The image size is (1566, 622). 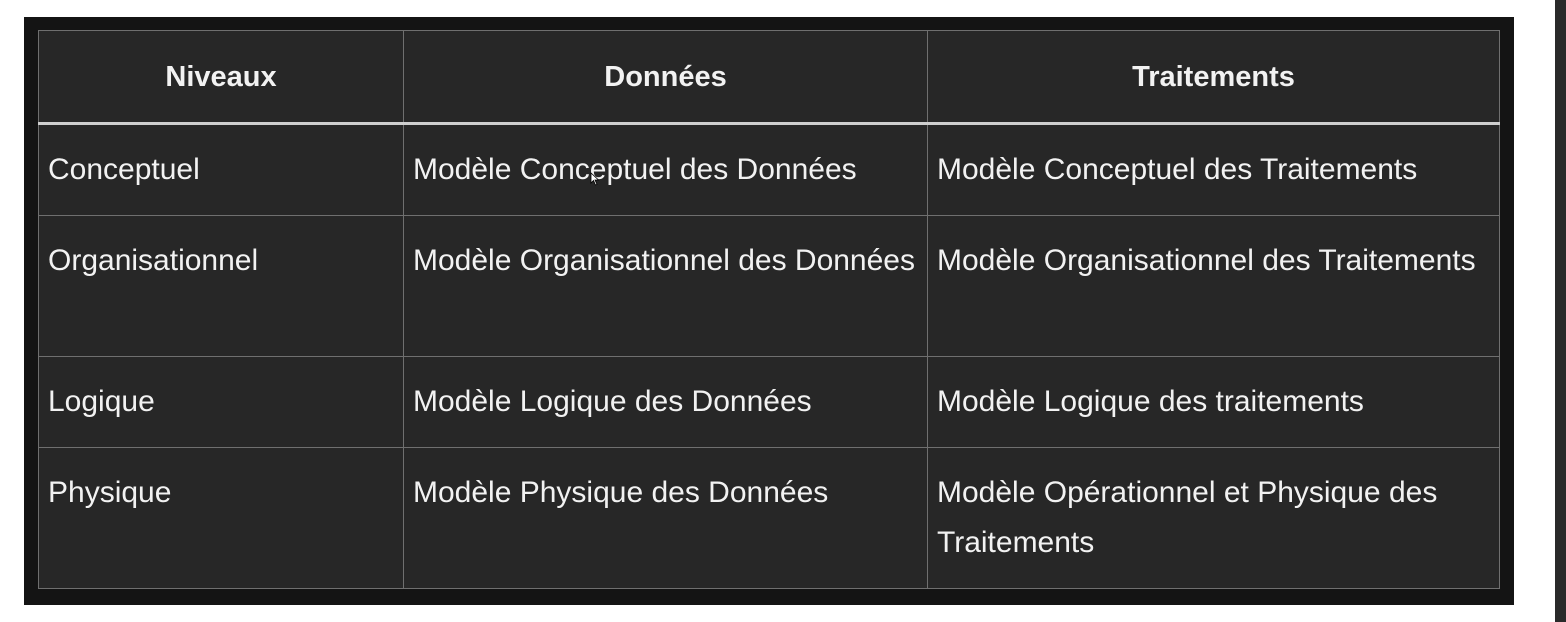 What do you see at coordinates (665, 402) in the screenshot?
I see `cell-donnees: Modèle Logique des Données` at bounding box center [665, 402].